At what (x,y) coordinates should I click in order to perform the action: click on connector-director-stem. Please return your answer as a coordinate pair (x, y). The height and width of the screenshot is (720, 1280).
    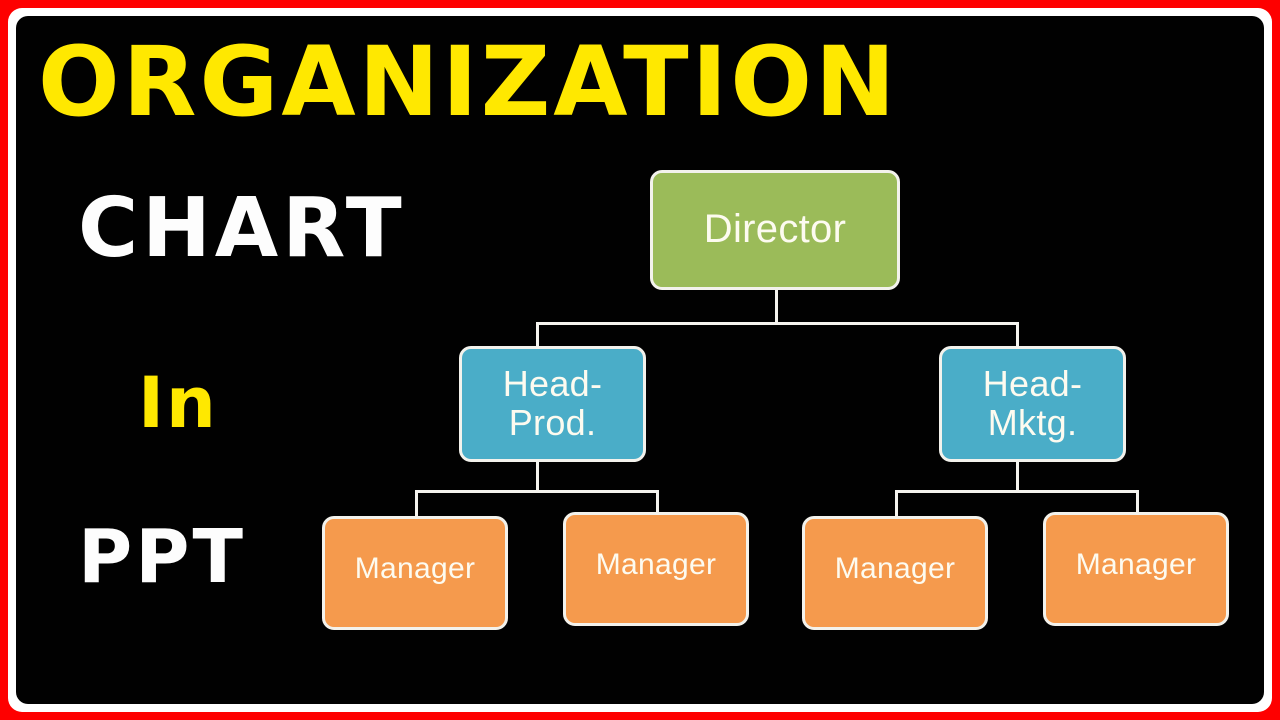
    Looking at the image, I should click on (776, 305).